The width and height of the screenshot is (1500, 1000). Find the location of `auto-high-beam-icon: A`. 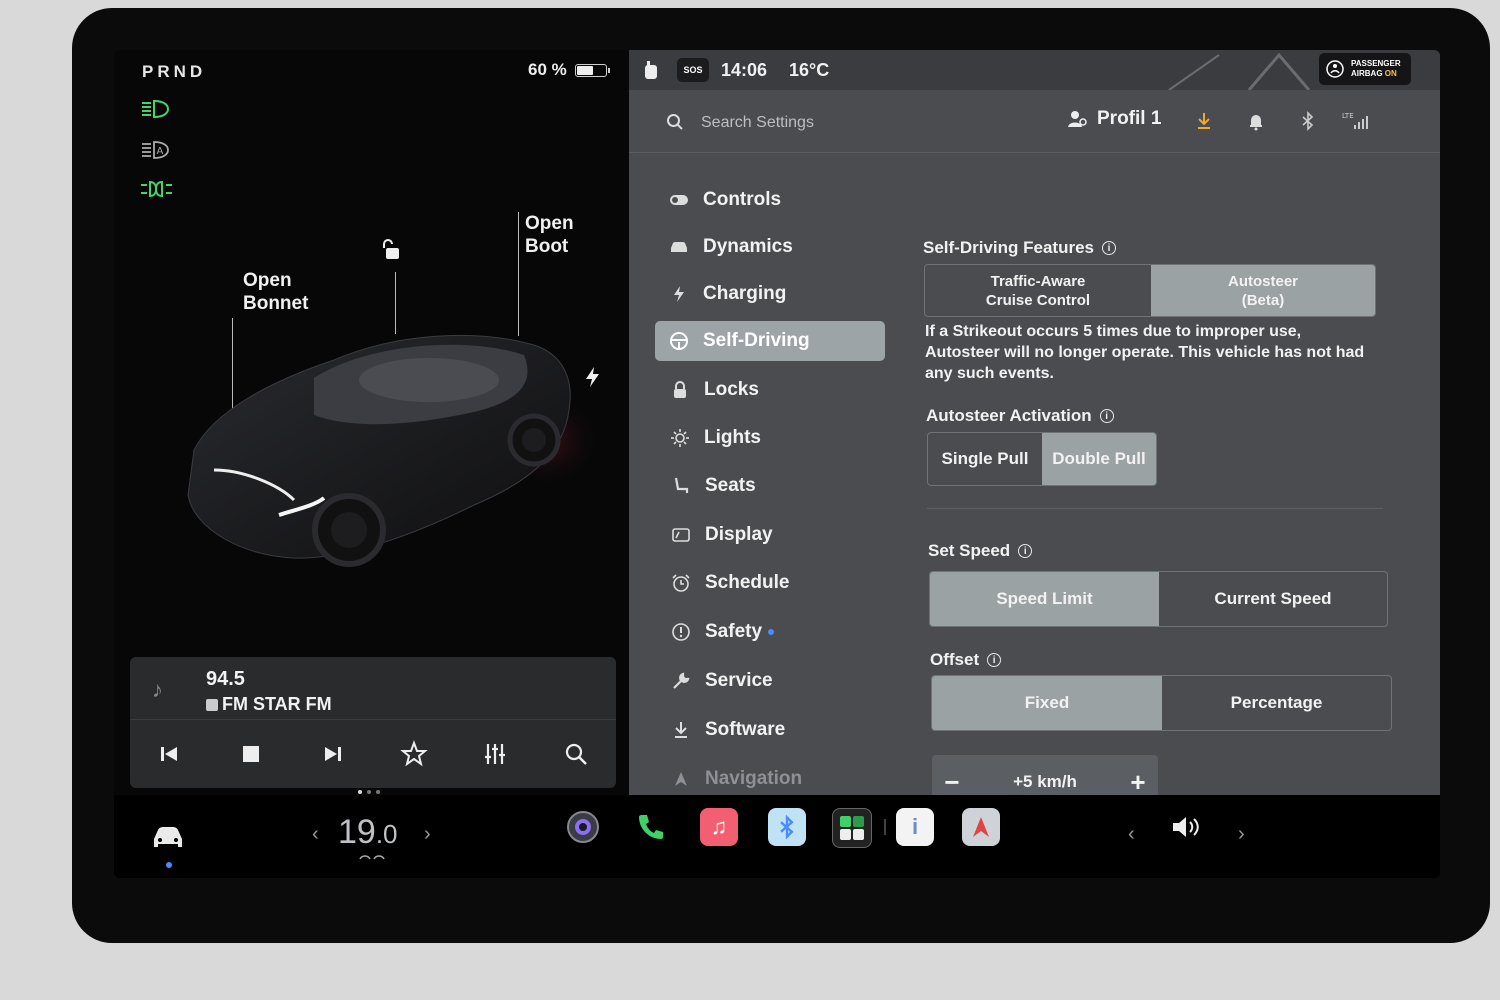

auto-high-beam-icon: A is located at coordinates (155, 150).